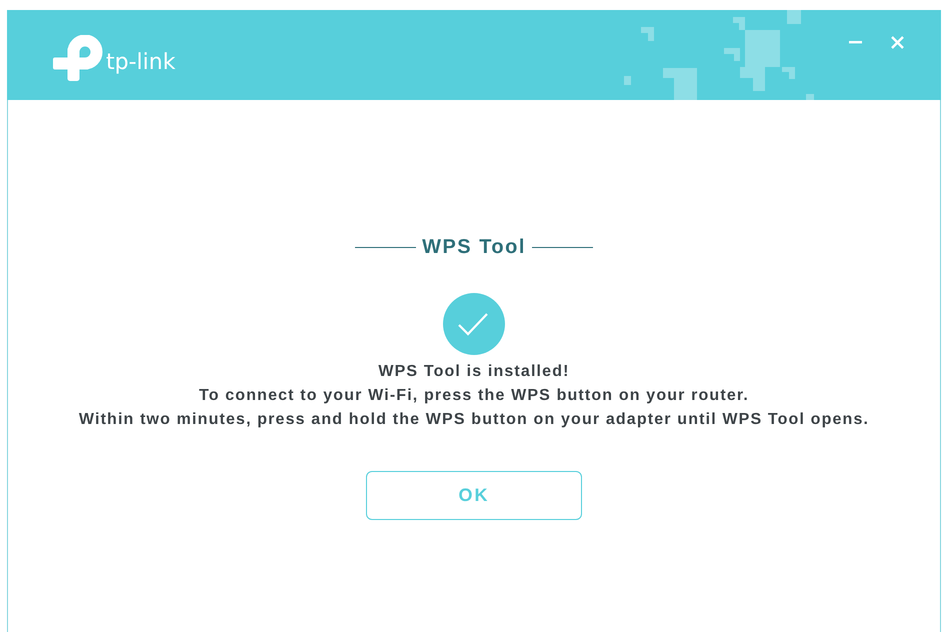 This screenshot has height=632, width=945. I want to click on logo-icon, so click(78, 58).